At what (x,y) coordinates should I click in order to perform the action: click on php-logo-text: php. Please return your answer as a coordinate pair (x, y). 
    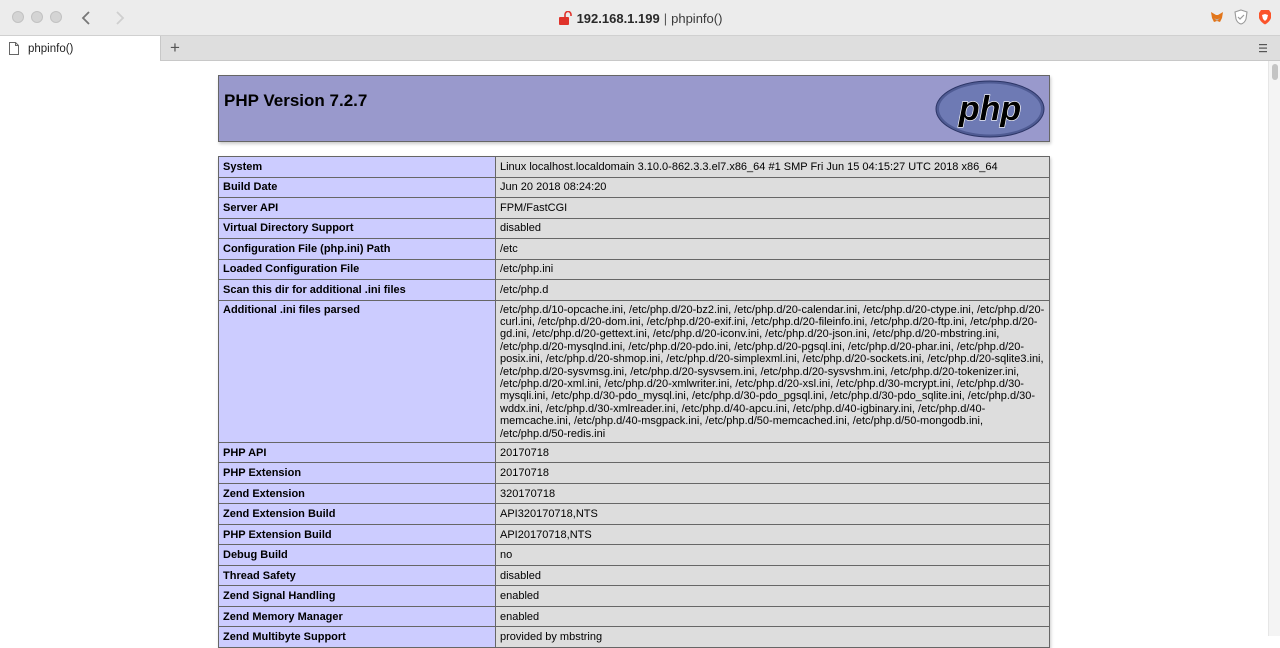
    Looking at the image, I should click on (989, 109).